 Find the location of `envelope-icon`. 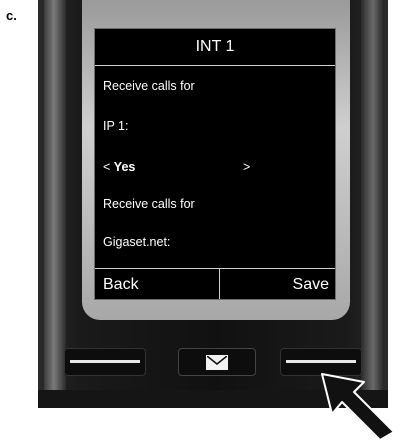

envelope-icon is located at coordinates (217, 362).